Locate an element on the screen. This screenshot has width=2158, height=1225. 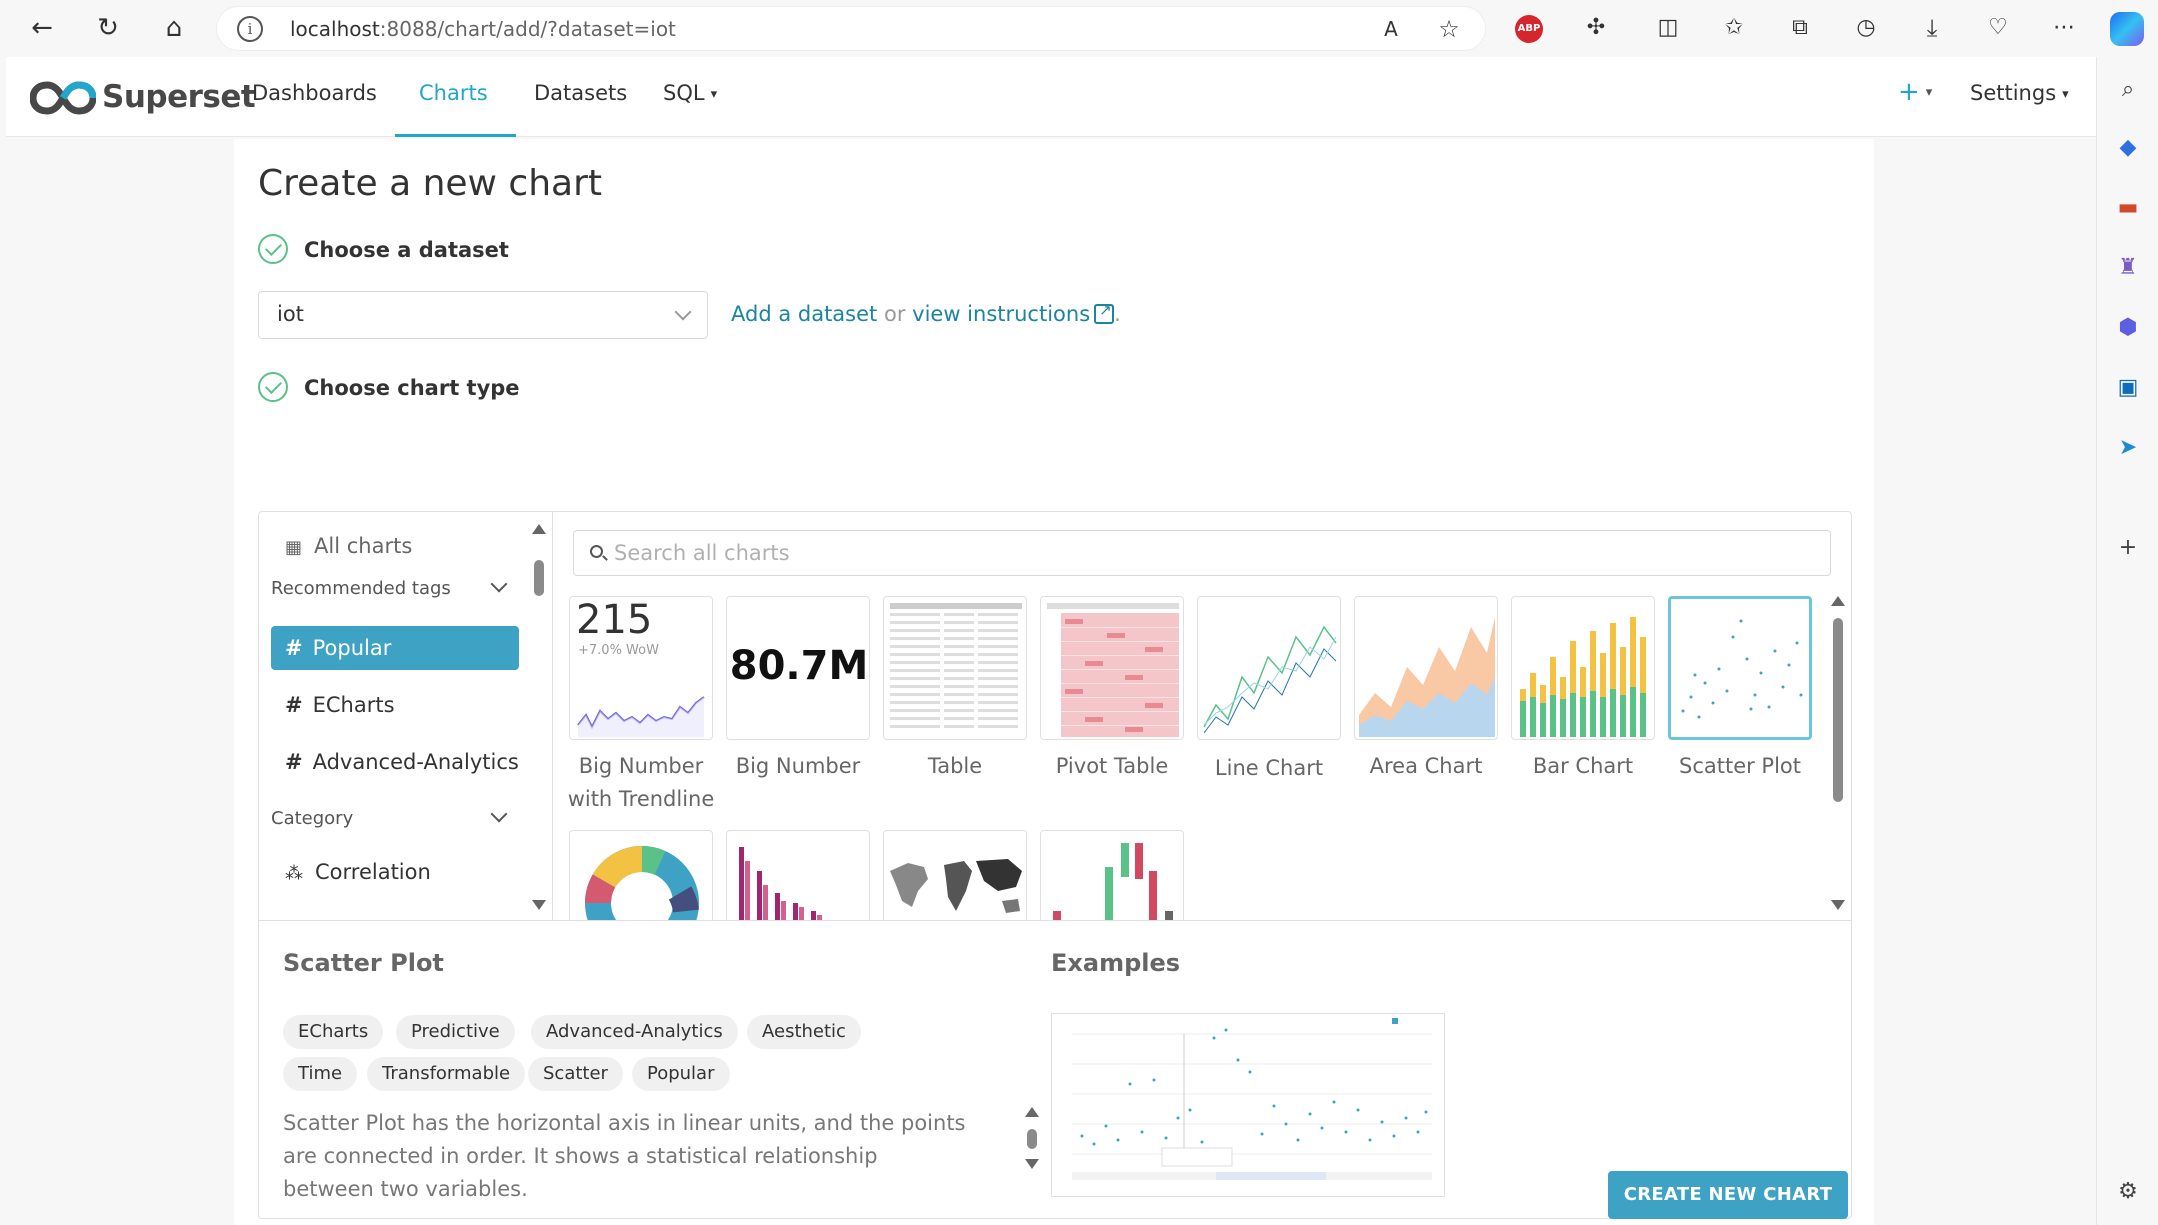
table-thumbnail is located at coordinates (956, 665).